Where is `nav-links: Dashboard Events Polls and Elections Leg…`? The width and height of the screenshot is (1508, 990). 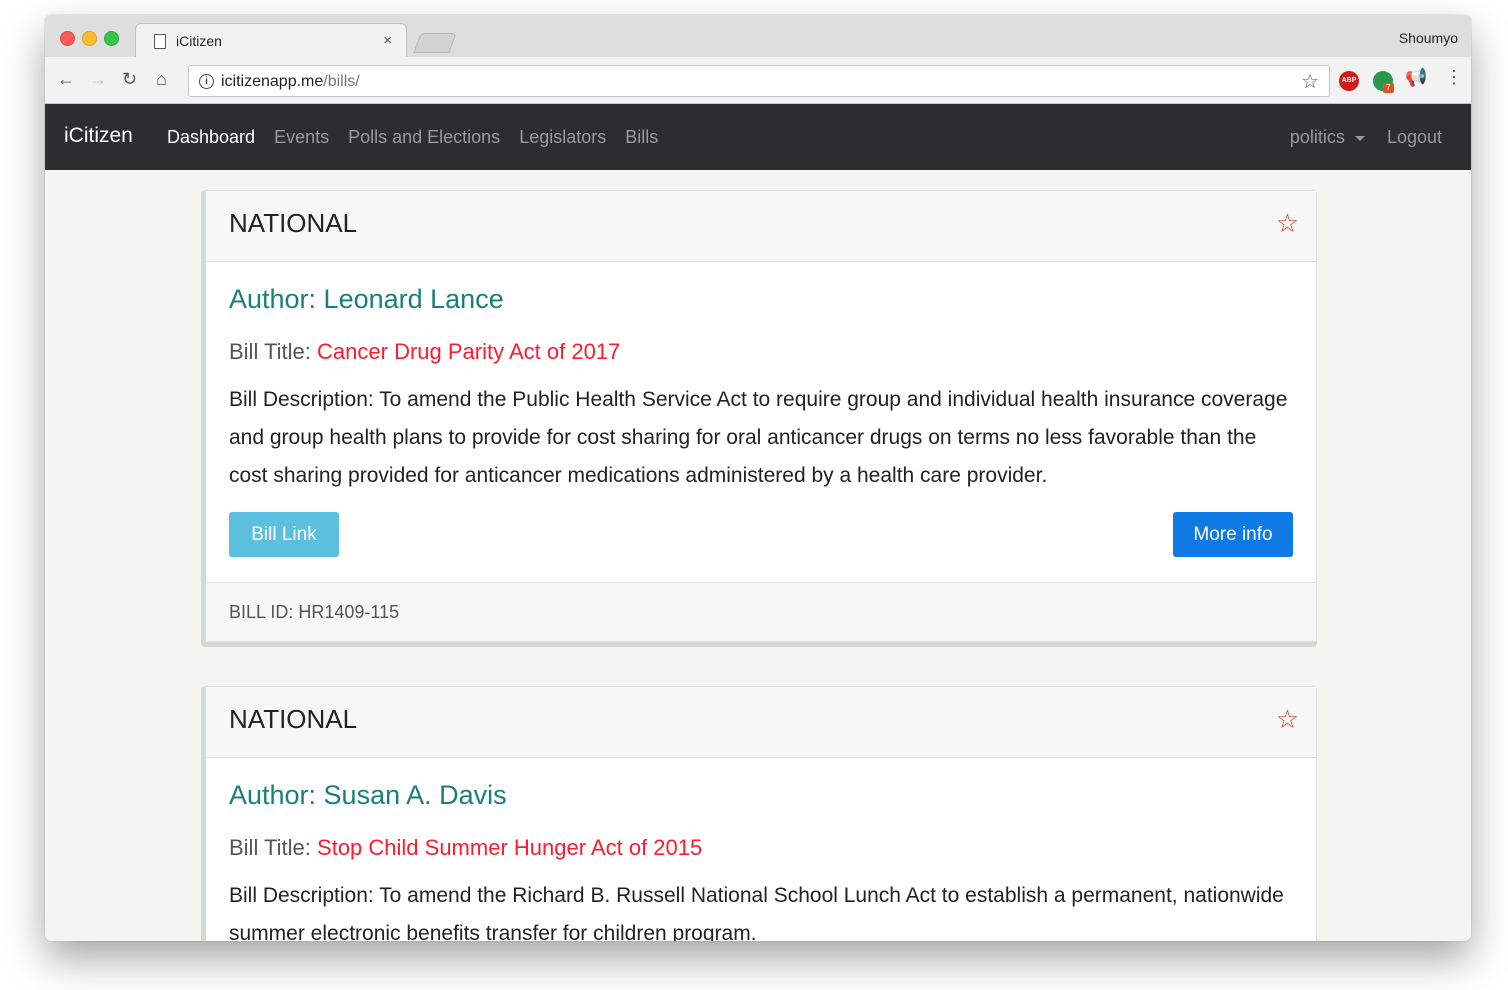
nav-links: Dashboard Events Polls and Elections Leg… is located at coordinates (412, 137).